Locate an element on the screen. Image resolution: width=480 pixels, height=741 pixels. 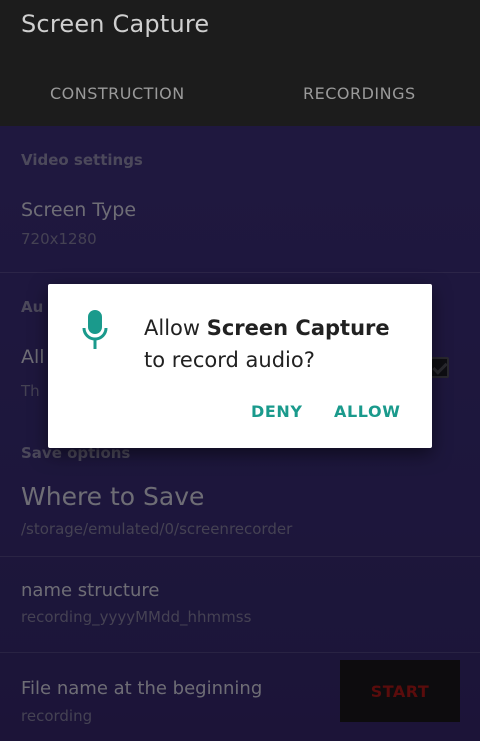
deny-button: DENY is located at coordinates (277, 411).